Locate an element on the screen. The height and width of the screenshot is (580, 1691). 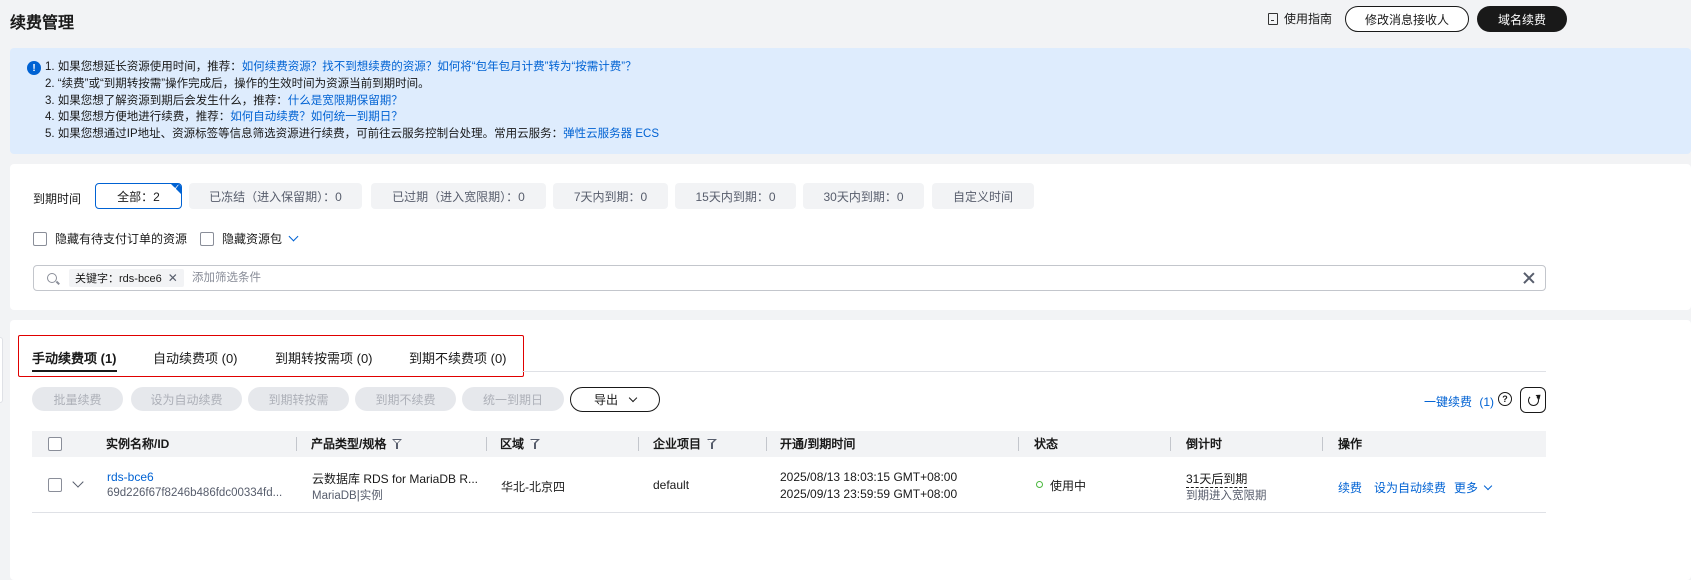
refresh-button is located at coordinates (1533, 400).